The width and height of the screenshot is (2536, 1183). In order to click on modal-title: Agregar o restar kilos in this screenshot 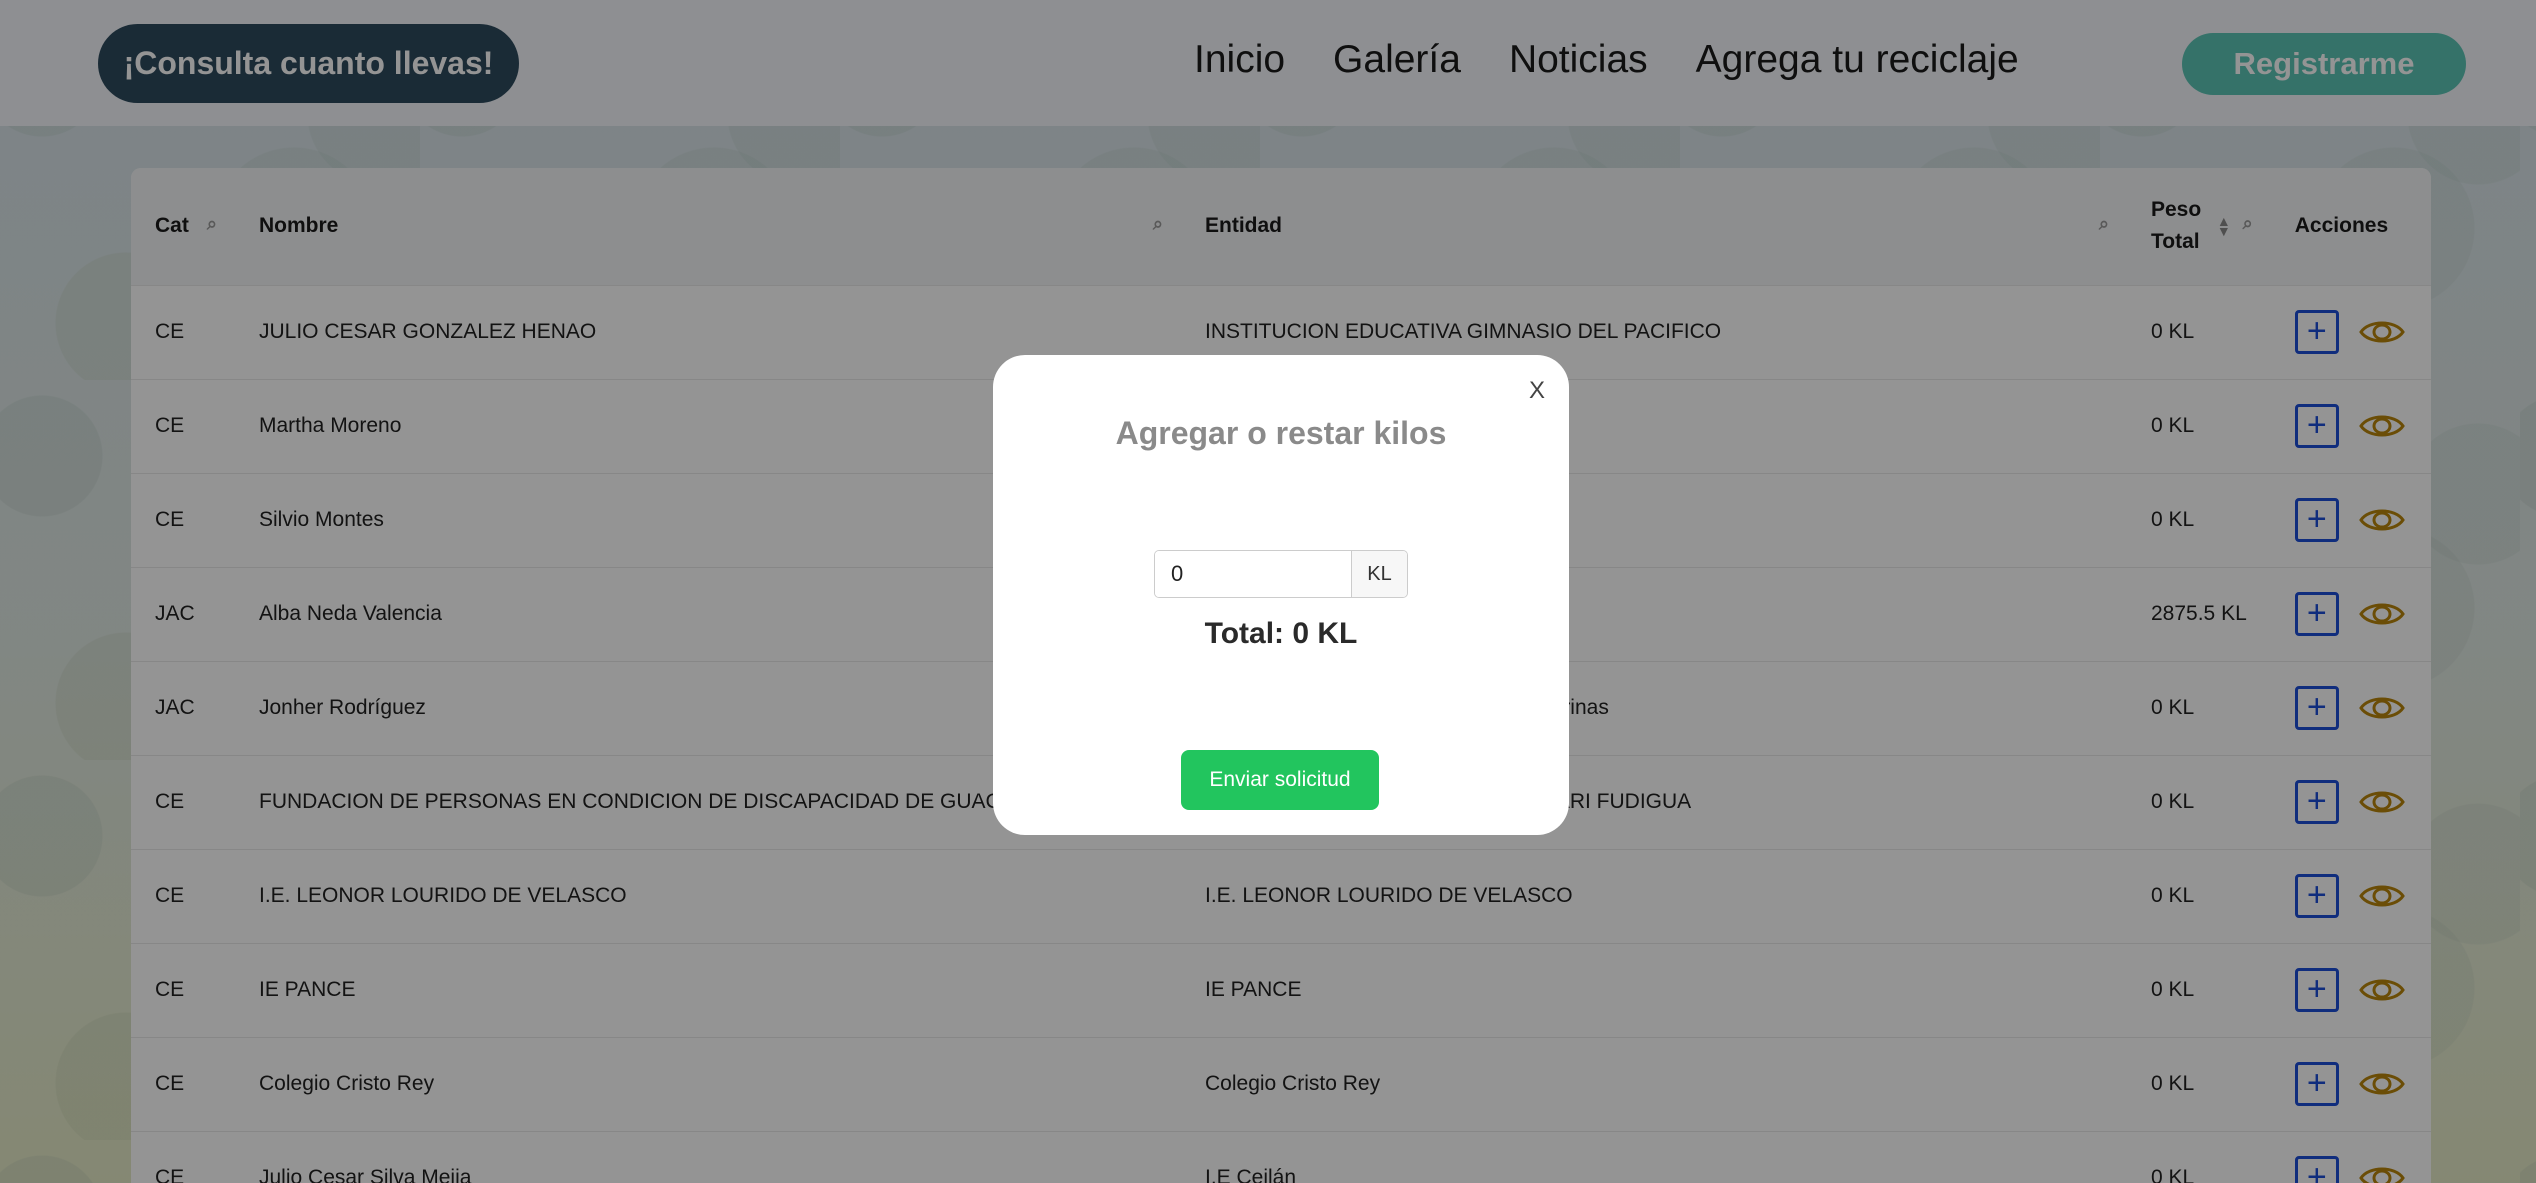, I will do `click(1281, 433)`.